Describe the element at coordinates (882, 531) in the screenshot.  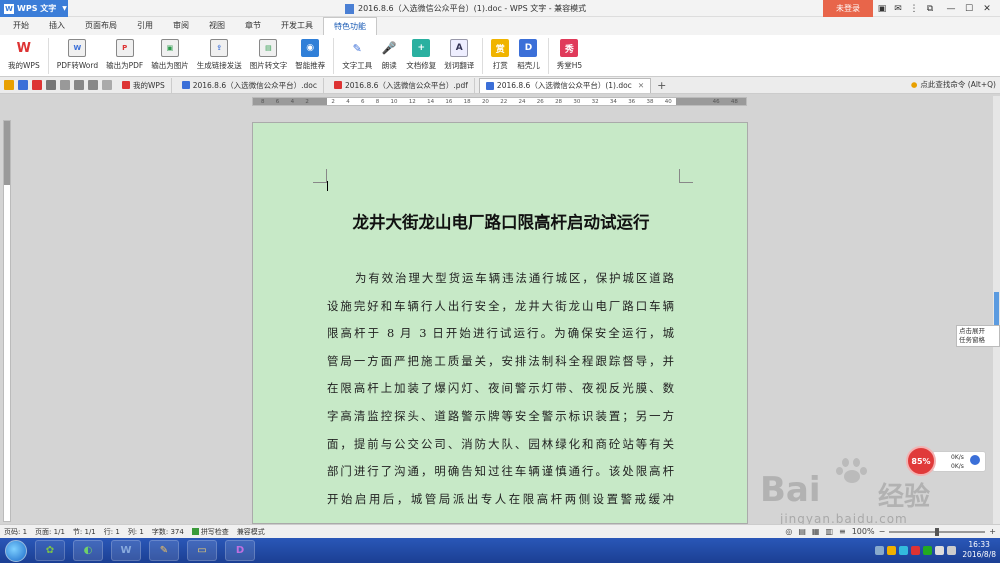
I see `zoom-out-icon: −` at that location.